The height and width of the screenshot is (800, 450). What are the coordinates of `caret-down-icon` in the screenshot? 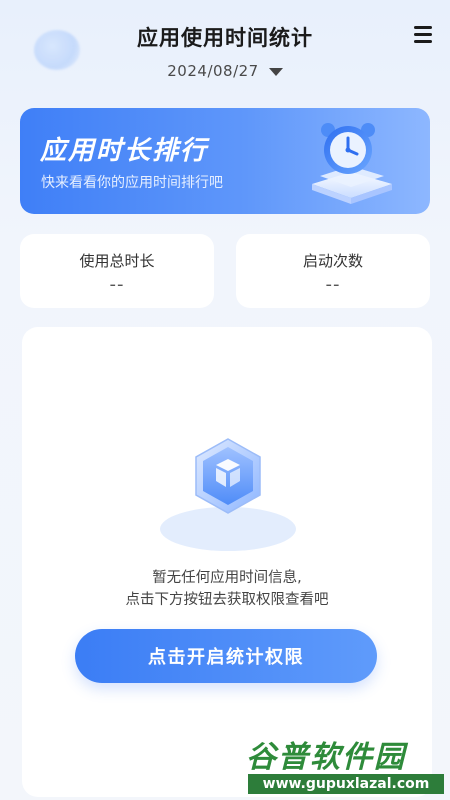 It's located at (275, 71).